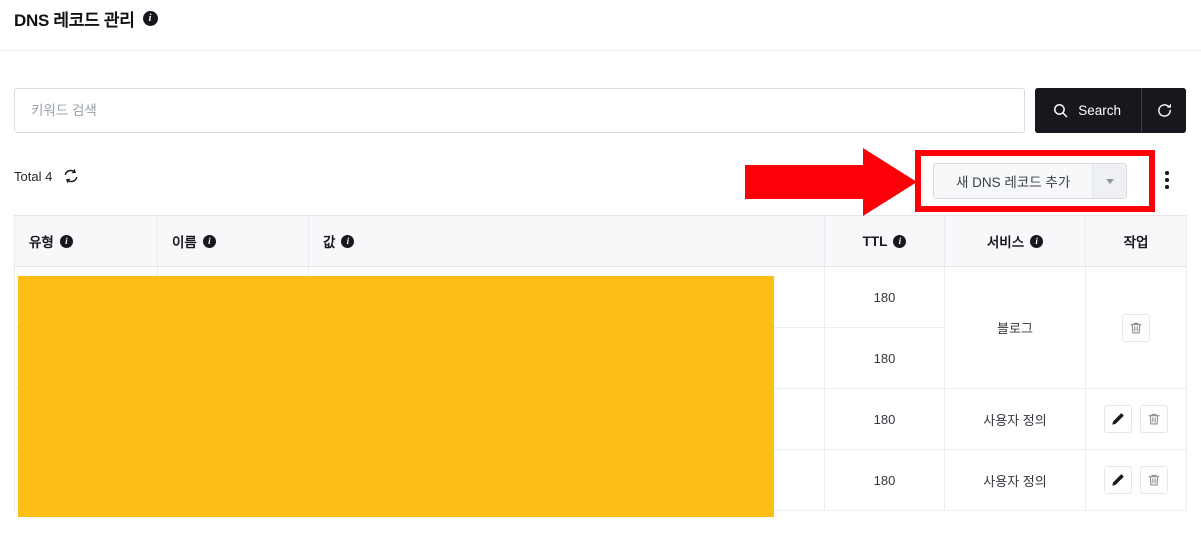 Image resolution: width=1201 pixels, height=544 pixels. What do you see at coordinates (33, 176) in the screenshot?
I see `total-count-label: Total 4` at bounding box center [33, 176].